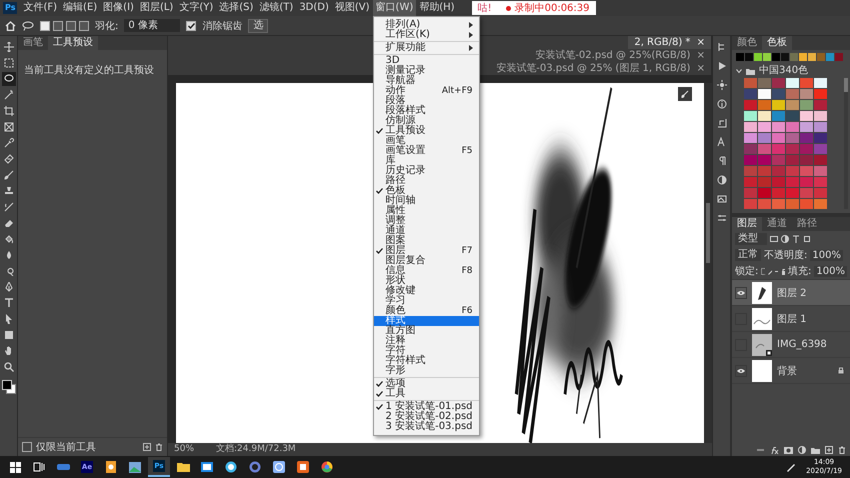  Describe the element at coordinates (426, 91) in the screenshot. I see `menu-item: 动作 Alt+F9` at that location.